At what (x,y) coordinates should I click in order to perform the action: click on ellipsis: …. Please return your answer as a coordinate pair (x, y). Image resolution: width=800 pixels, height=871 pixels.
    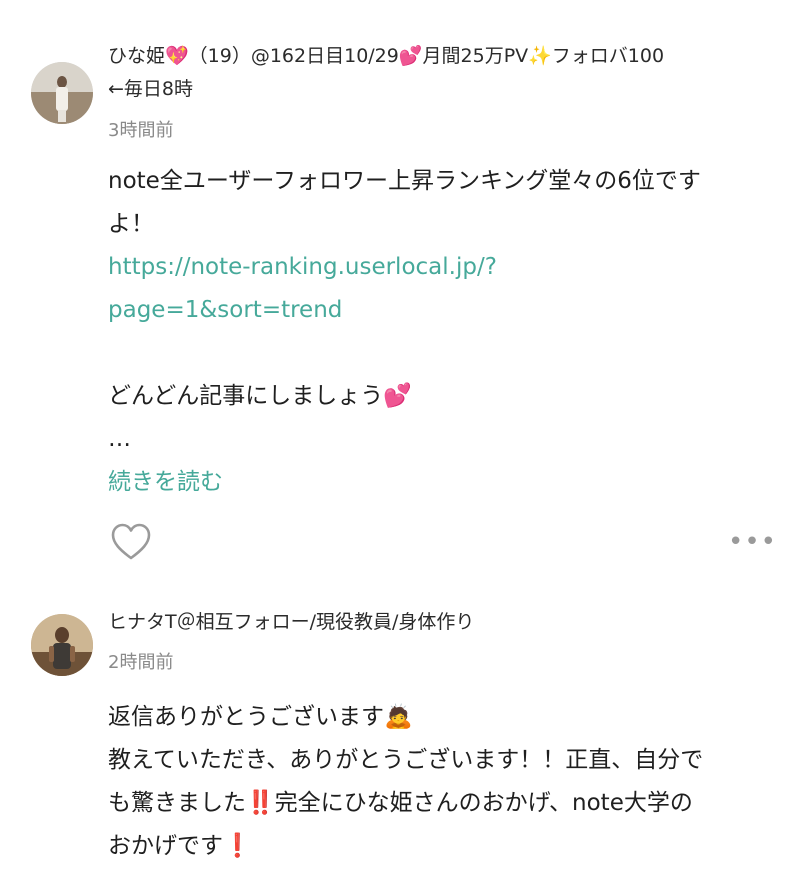
    Looking at the image, I should click on (119, 439).